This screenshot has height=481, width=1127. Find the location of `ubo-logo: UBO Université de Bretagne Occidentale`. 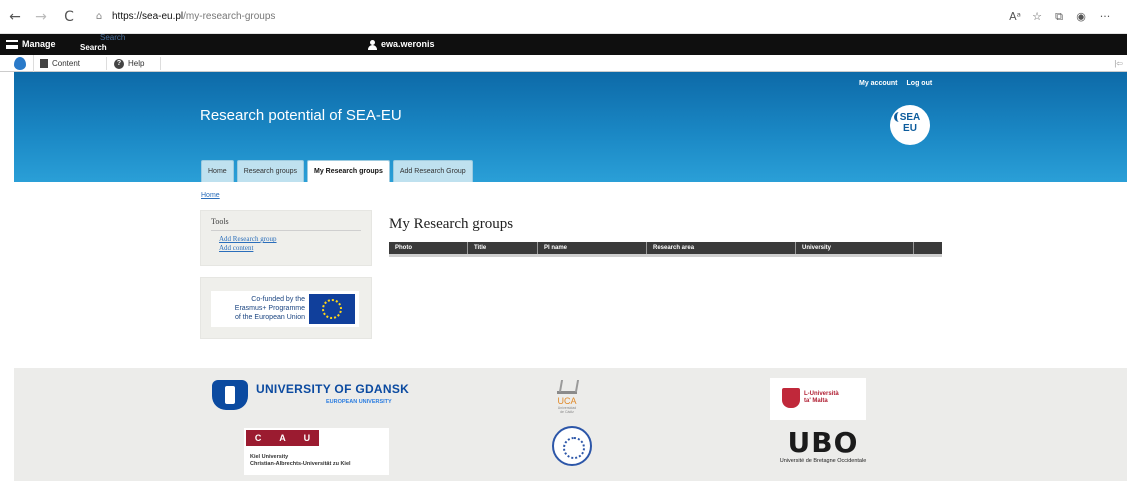

ubo-logo: UBO Université de Bretagne Occidentale is located at coordinates (823, 449).